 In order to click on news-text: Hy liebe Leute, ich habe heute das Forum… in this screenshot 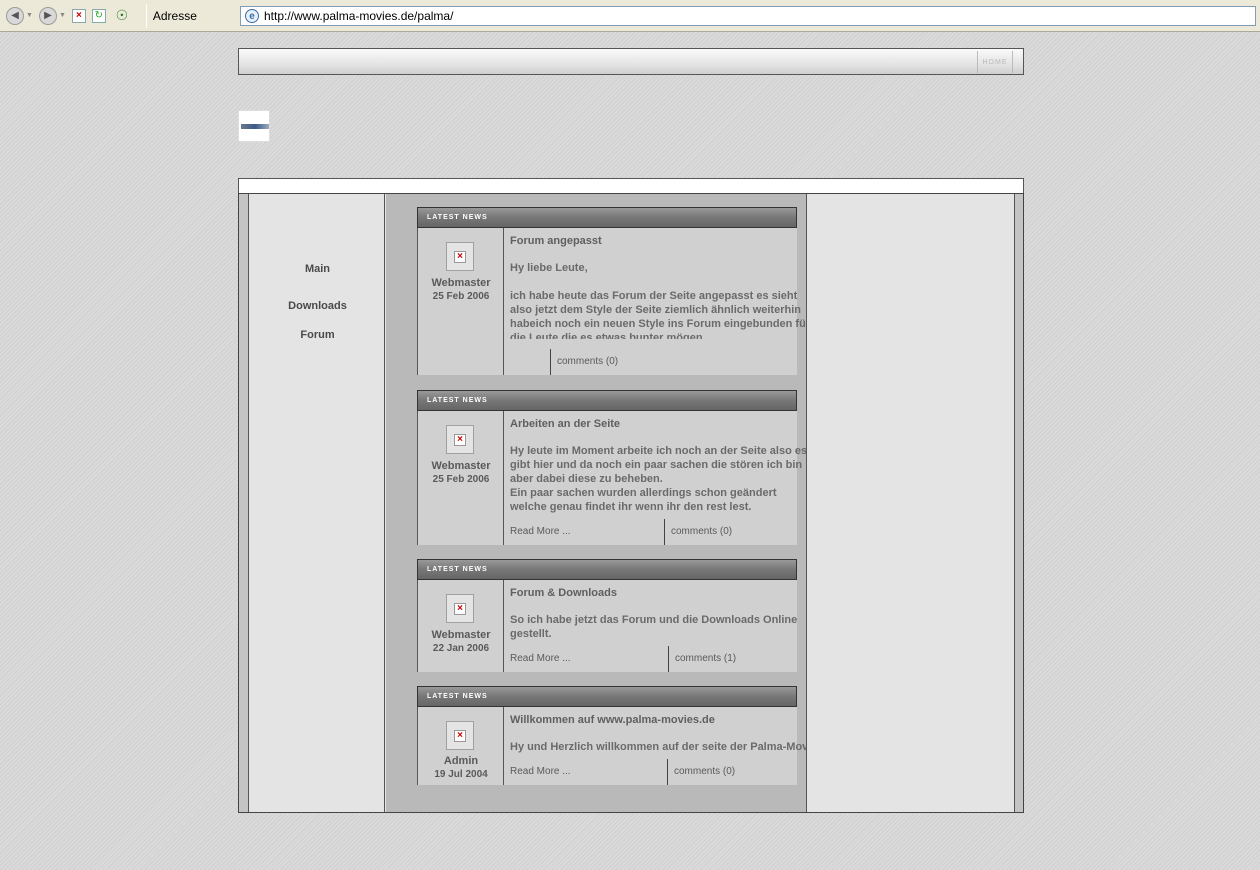, I will do `click(658, 300)`.